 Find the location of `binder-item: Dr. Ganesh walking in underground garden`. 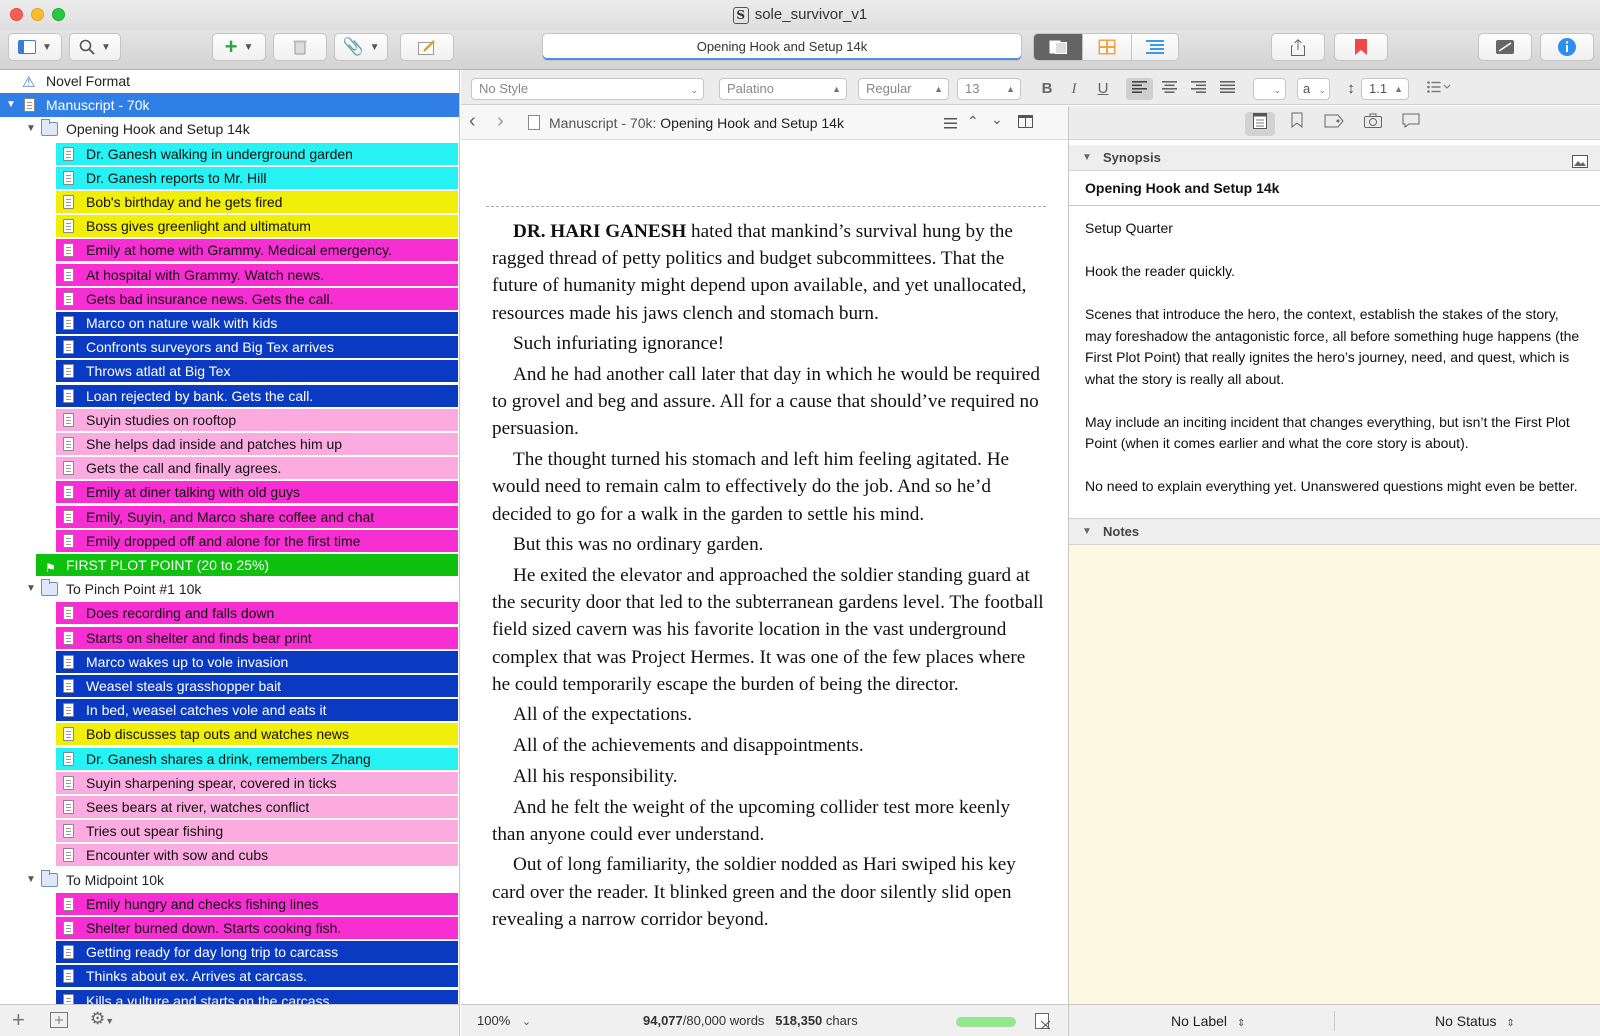

binder-item: Dr. Ganesh walking in underground garden is located at coordinates (229, 154).